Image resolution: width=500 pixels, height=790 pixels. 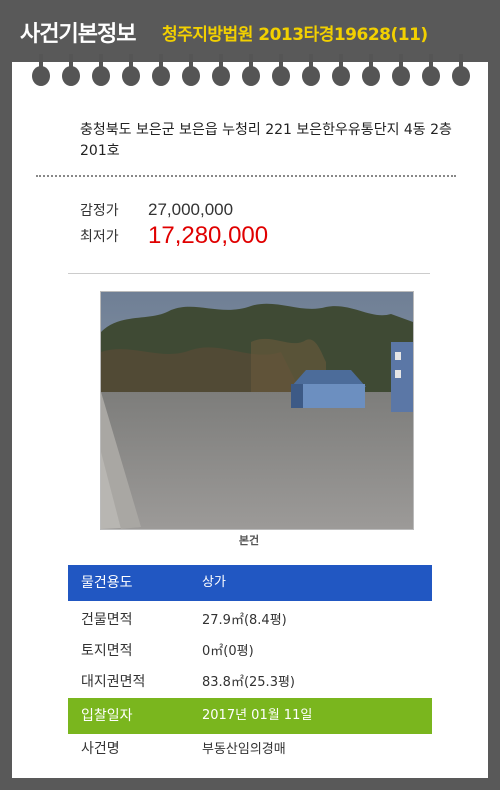 What do you see at coordinates (246, 176) in the screenshot?
I see `dotted-divider` at bounding box center [246, 176].